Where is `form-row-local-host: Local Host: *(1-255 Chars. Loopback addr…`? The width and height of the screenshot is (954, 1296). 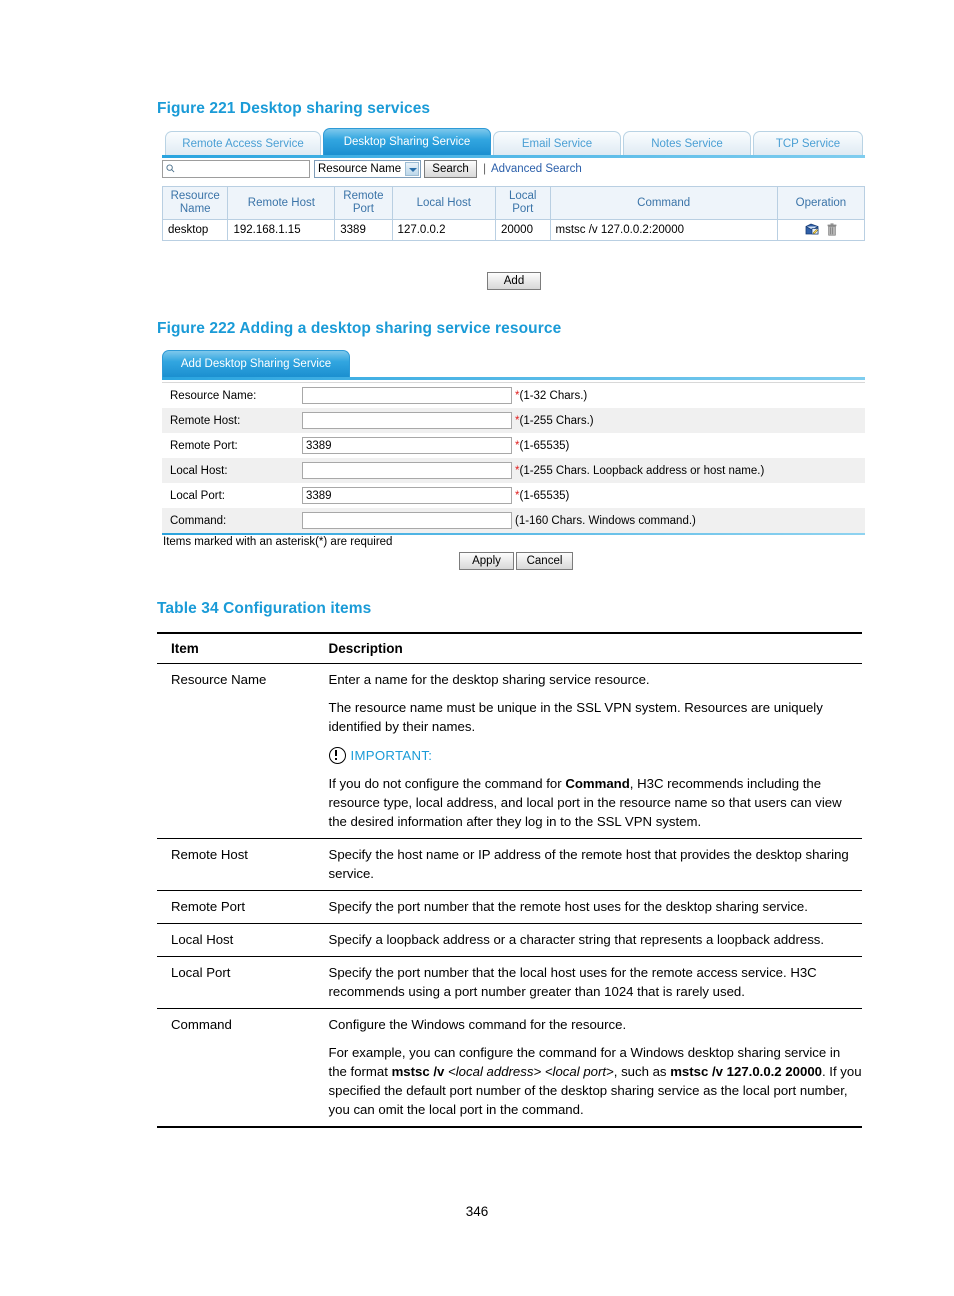 form-row-local-host: Local Host: *(1-255 Chars. Loopback addr… is located at coordinates (513, 470).